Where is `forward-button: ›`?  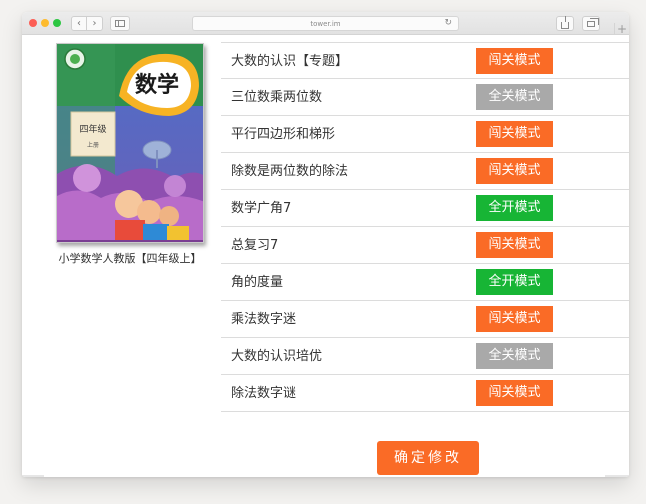 forward-button: › is located at coordinates (95, 23).